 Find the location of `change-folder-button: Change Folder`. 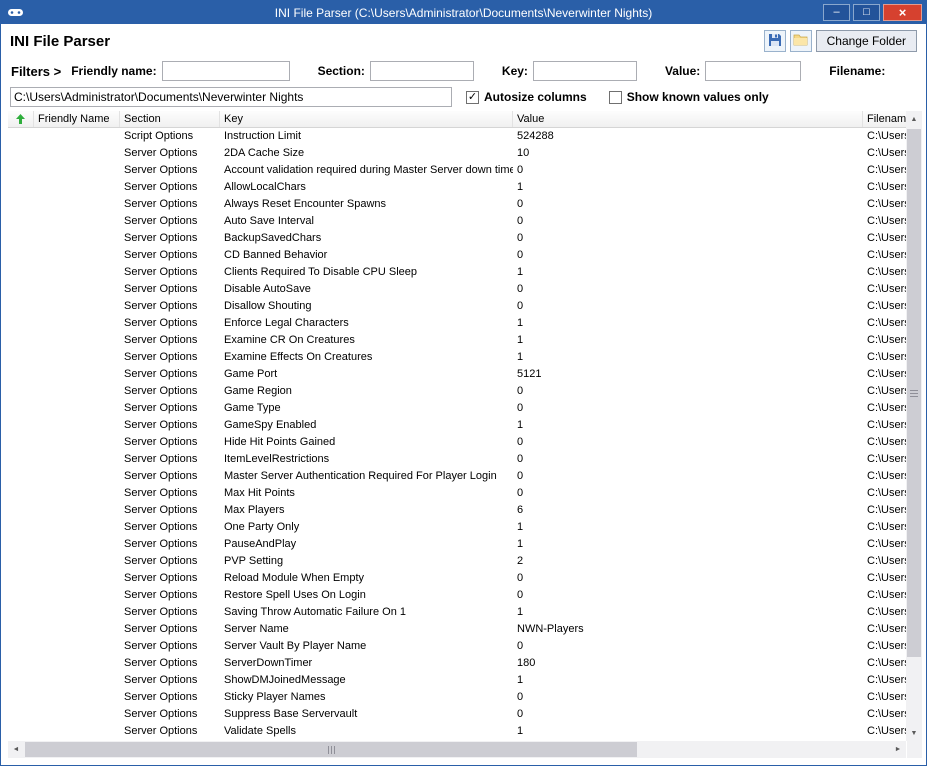

change-folder-button: Change Folder is located at coordinates (866, 41).